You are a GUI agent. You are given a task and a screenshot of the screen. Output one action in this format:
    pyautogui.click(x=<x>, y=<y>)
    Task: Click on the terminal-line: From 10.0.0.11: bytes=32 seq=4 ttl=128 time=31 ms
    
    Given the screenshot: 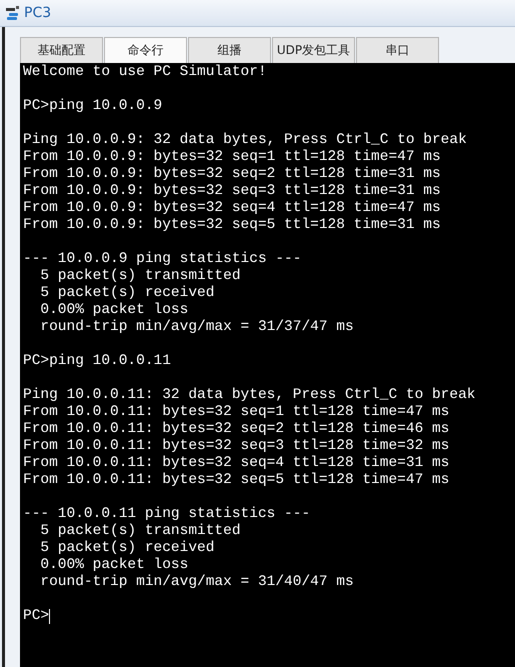 What is the action you would take?
    pyautogui.click(x=236, y=463)
    